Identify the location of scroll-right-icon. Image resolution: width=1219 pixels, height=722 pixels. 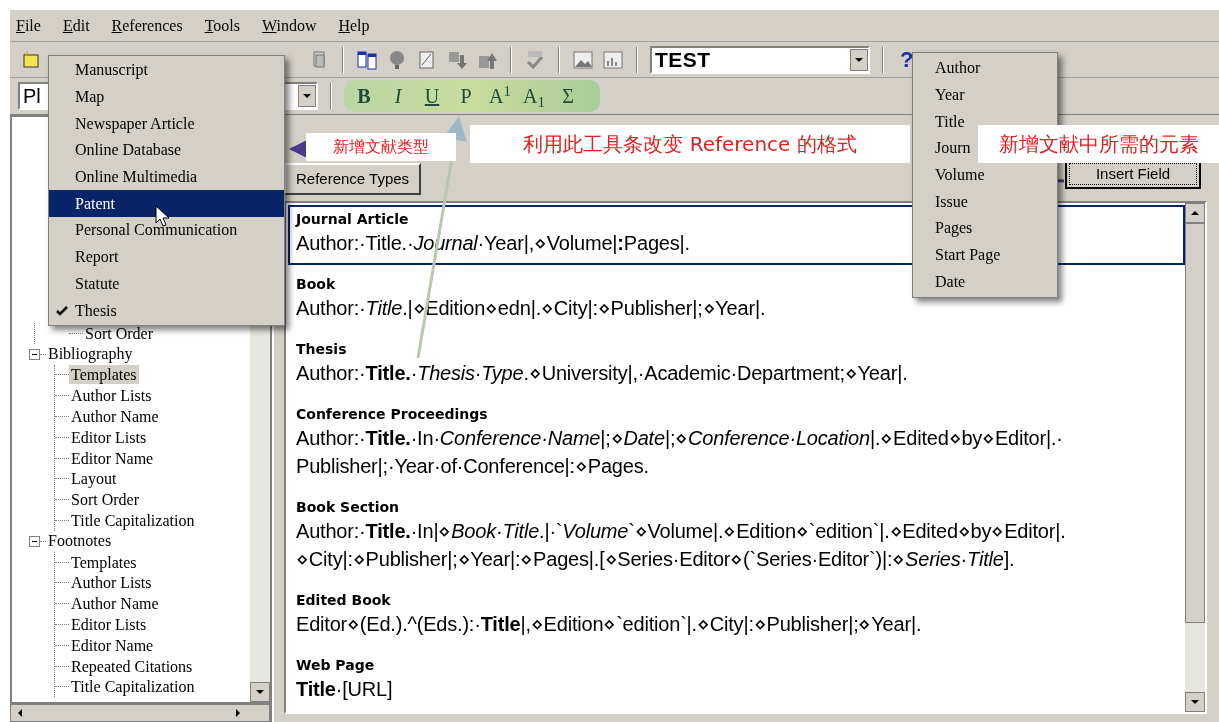
(238, 713).